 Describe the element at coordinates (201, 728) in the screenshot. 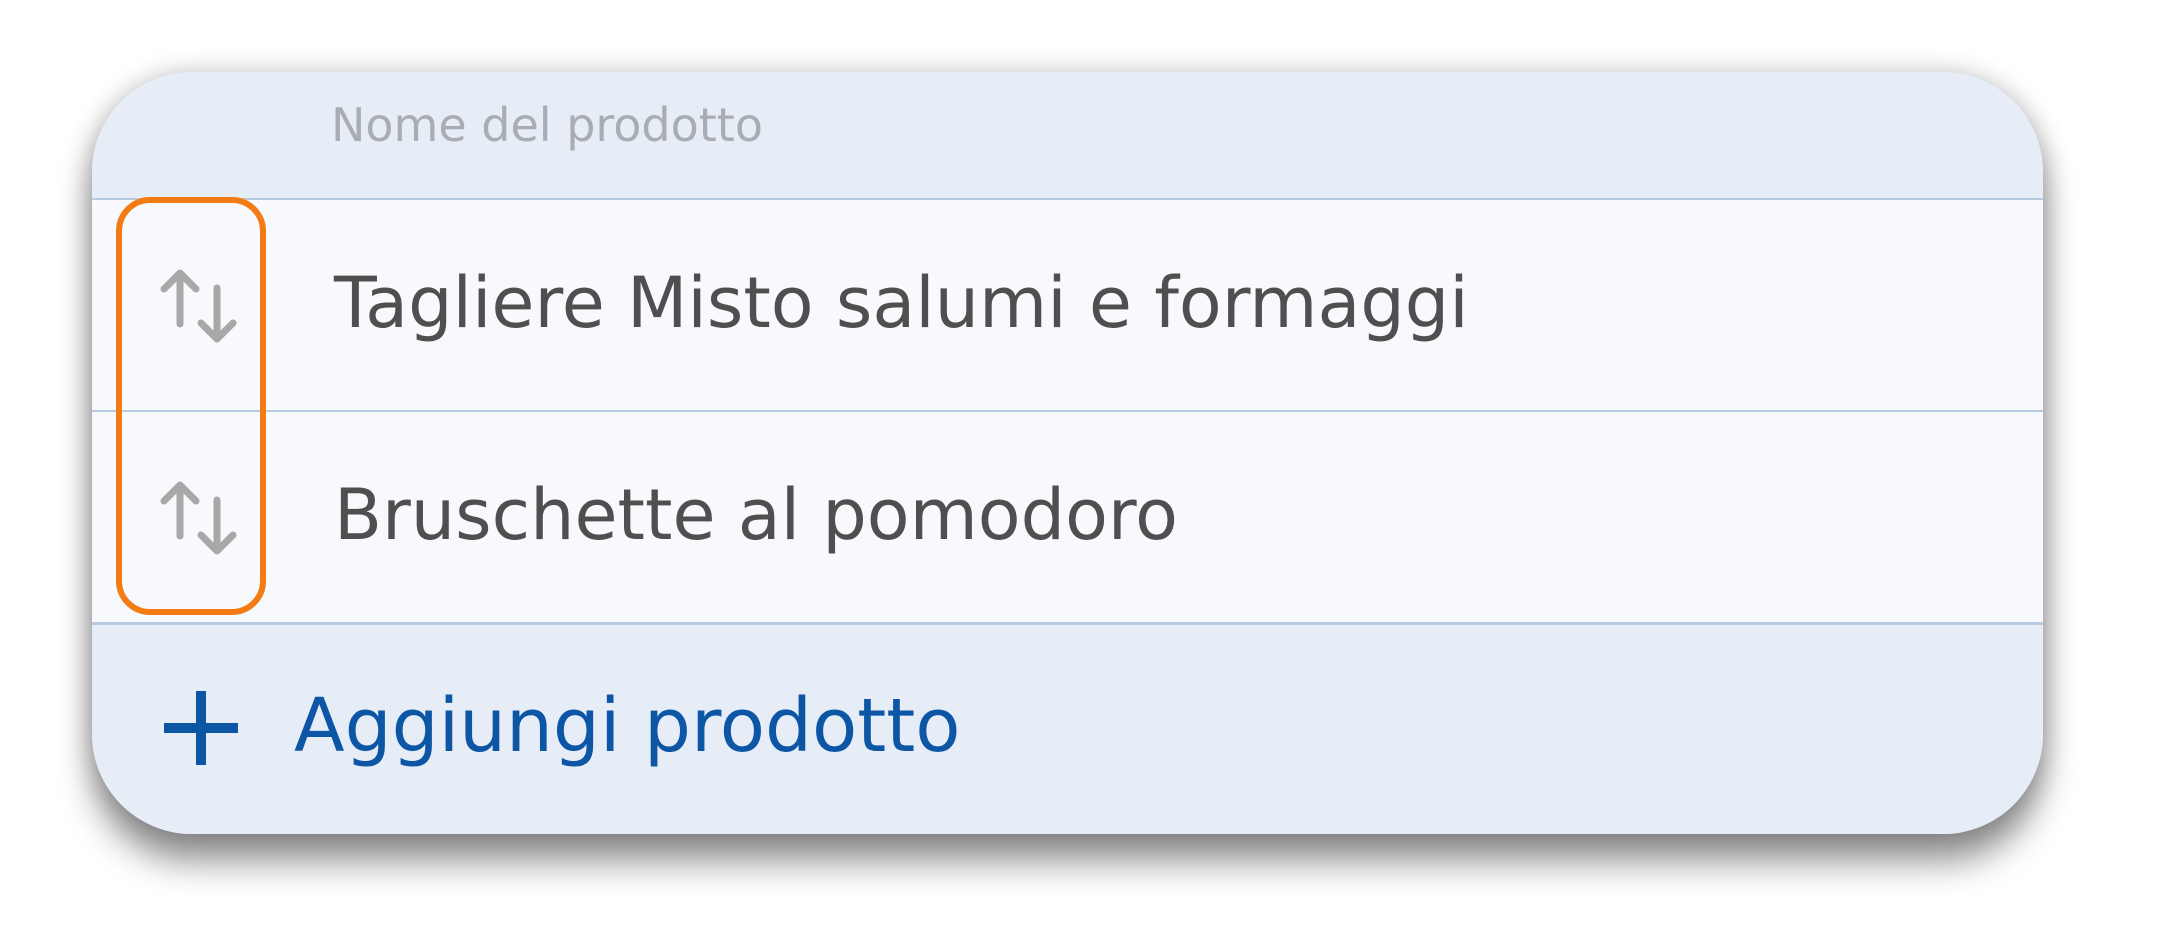

I see `plus-icon` at that location.